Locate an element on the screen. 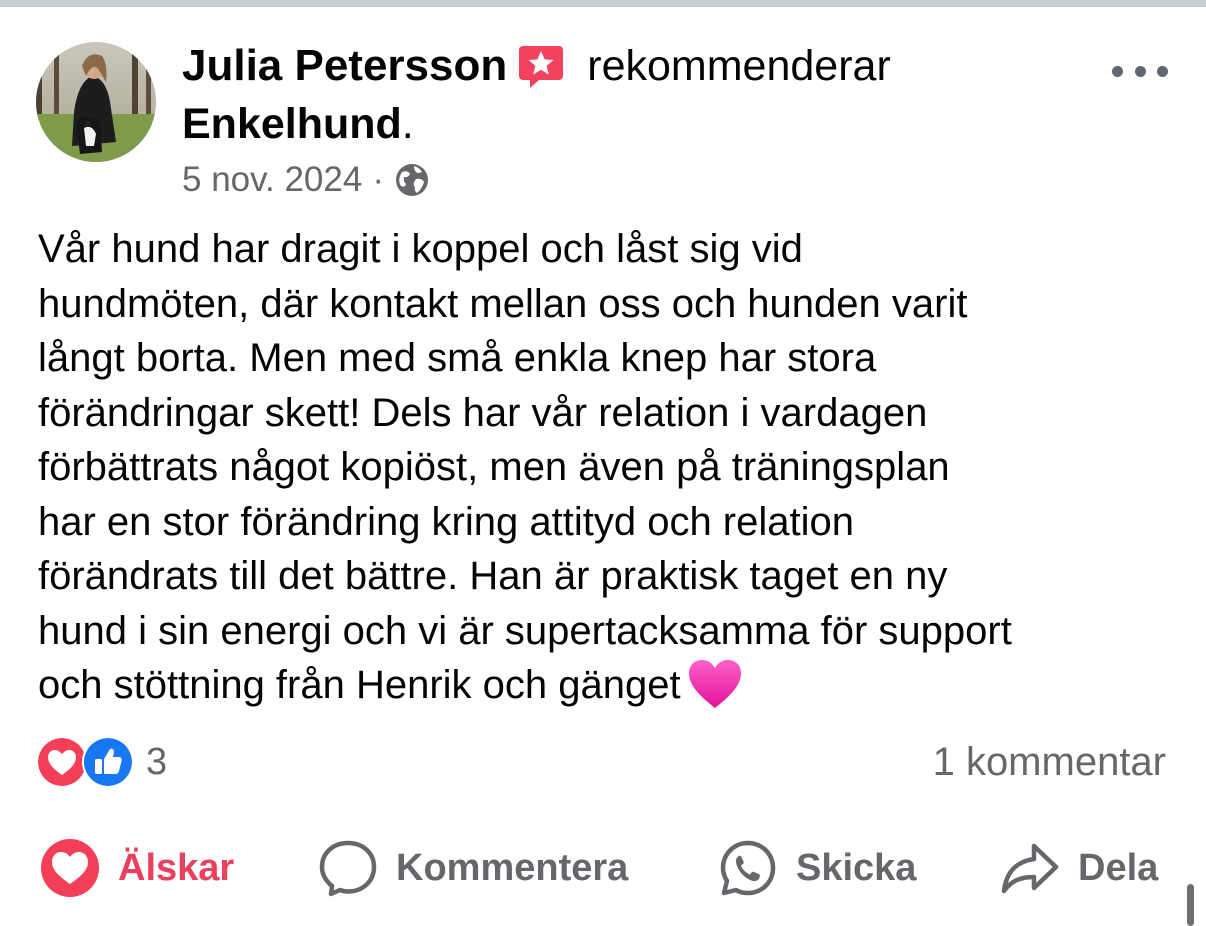 The image size is (1206, 926). post-body-line: och stöttning från Henrik och gänget is located at coordinates (359, 685).